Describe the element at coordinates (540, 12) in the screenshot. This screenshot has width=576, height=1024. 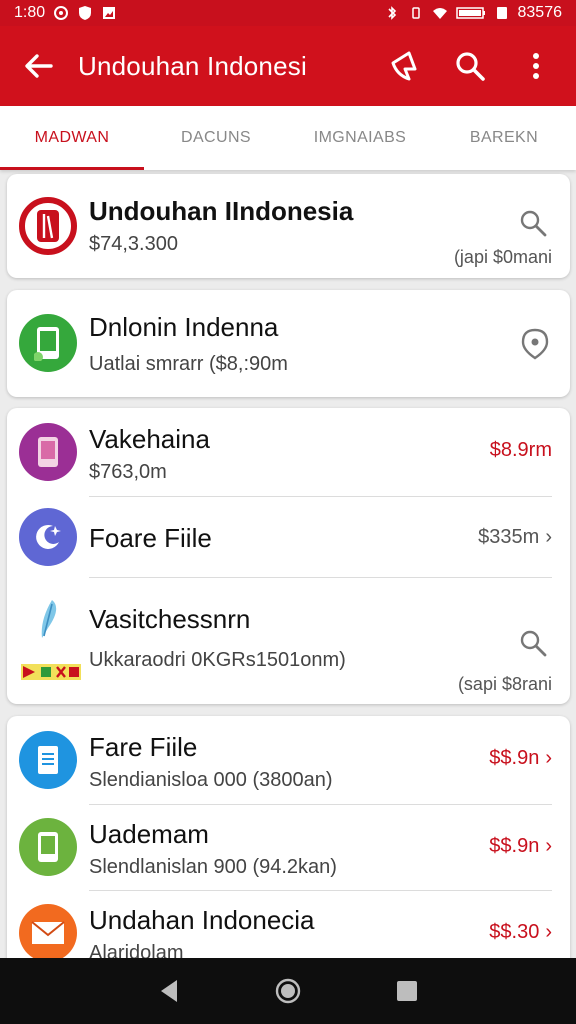
I see `battery-text: 83576` at that location.